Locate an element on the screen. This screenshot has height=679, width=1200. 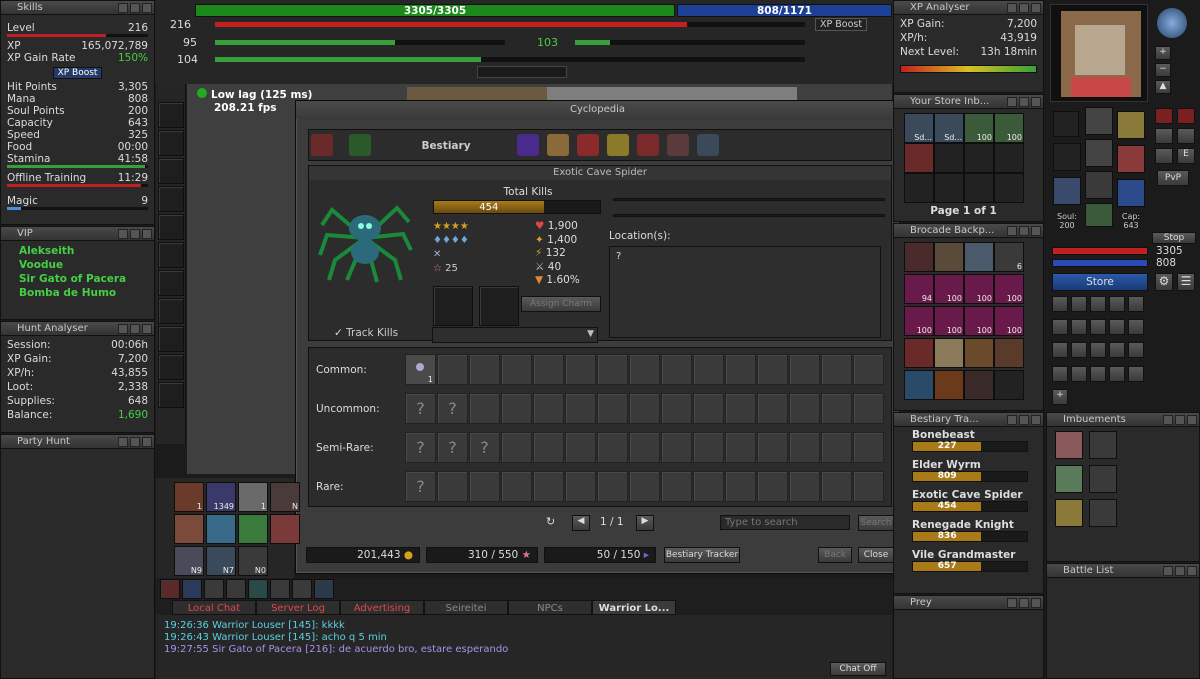
helmet-slot is located at coordinates (1099, 121).